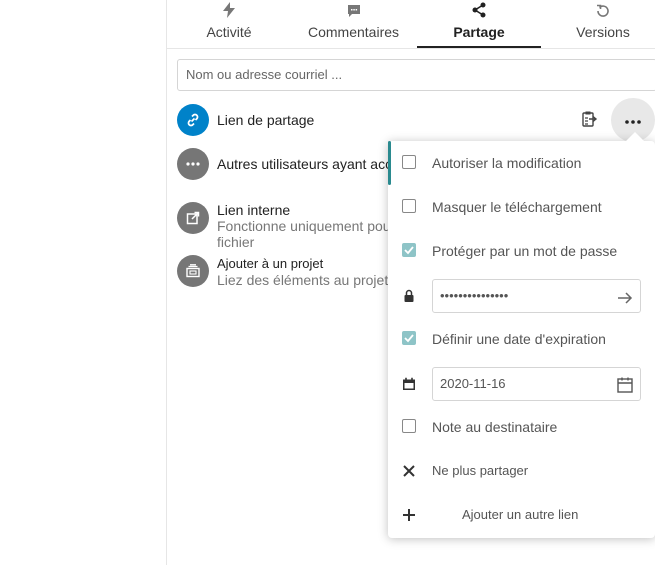 This screenshot has width=655, height=565. What do you see at coordinates (270, 263) in the screenshot?
I see `project-title: Ajouter à un projet` at bounding box center [270, 263].